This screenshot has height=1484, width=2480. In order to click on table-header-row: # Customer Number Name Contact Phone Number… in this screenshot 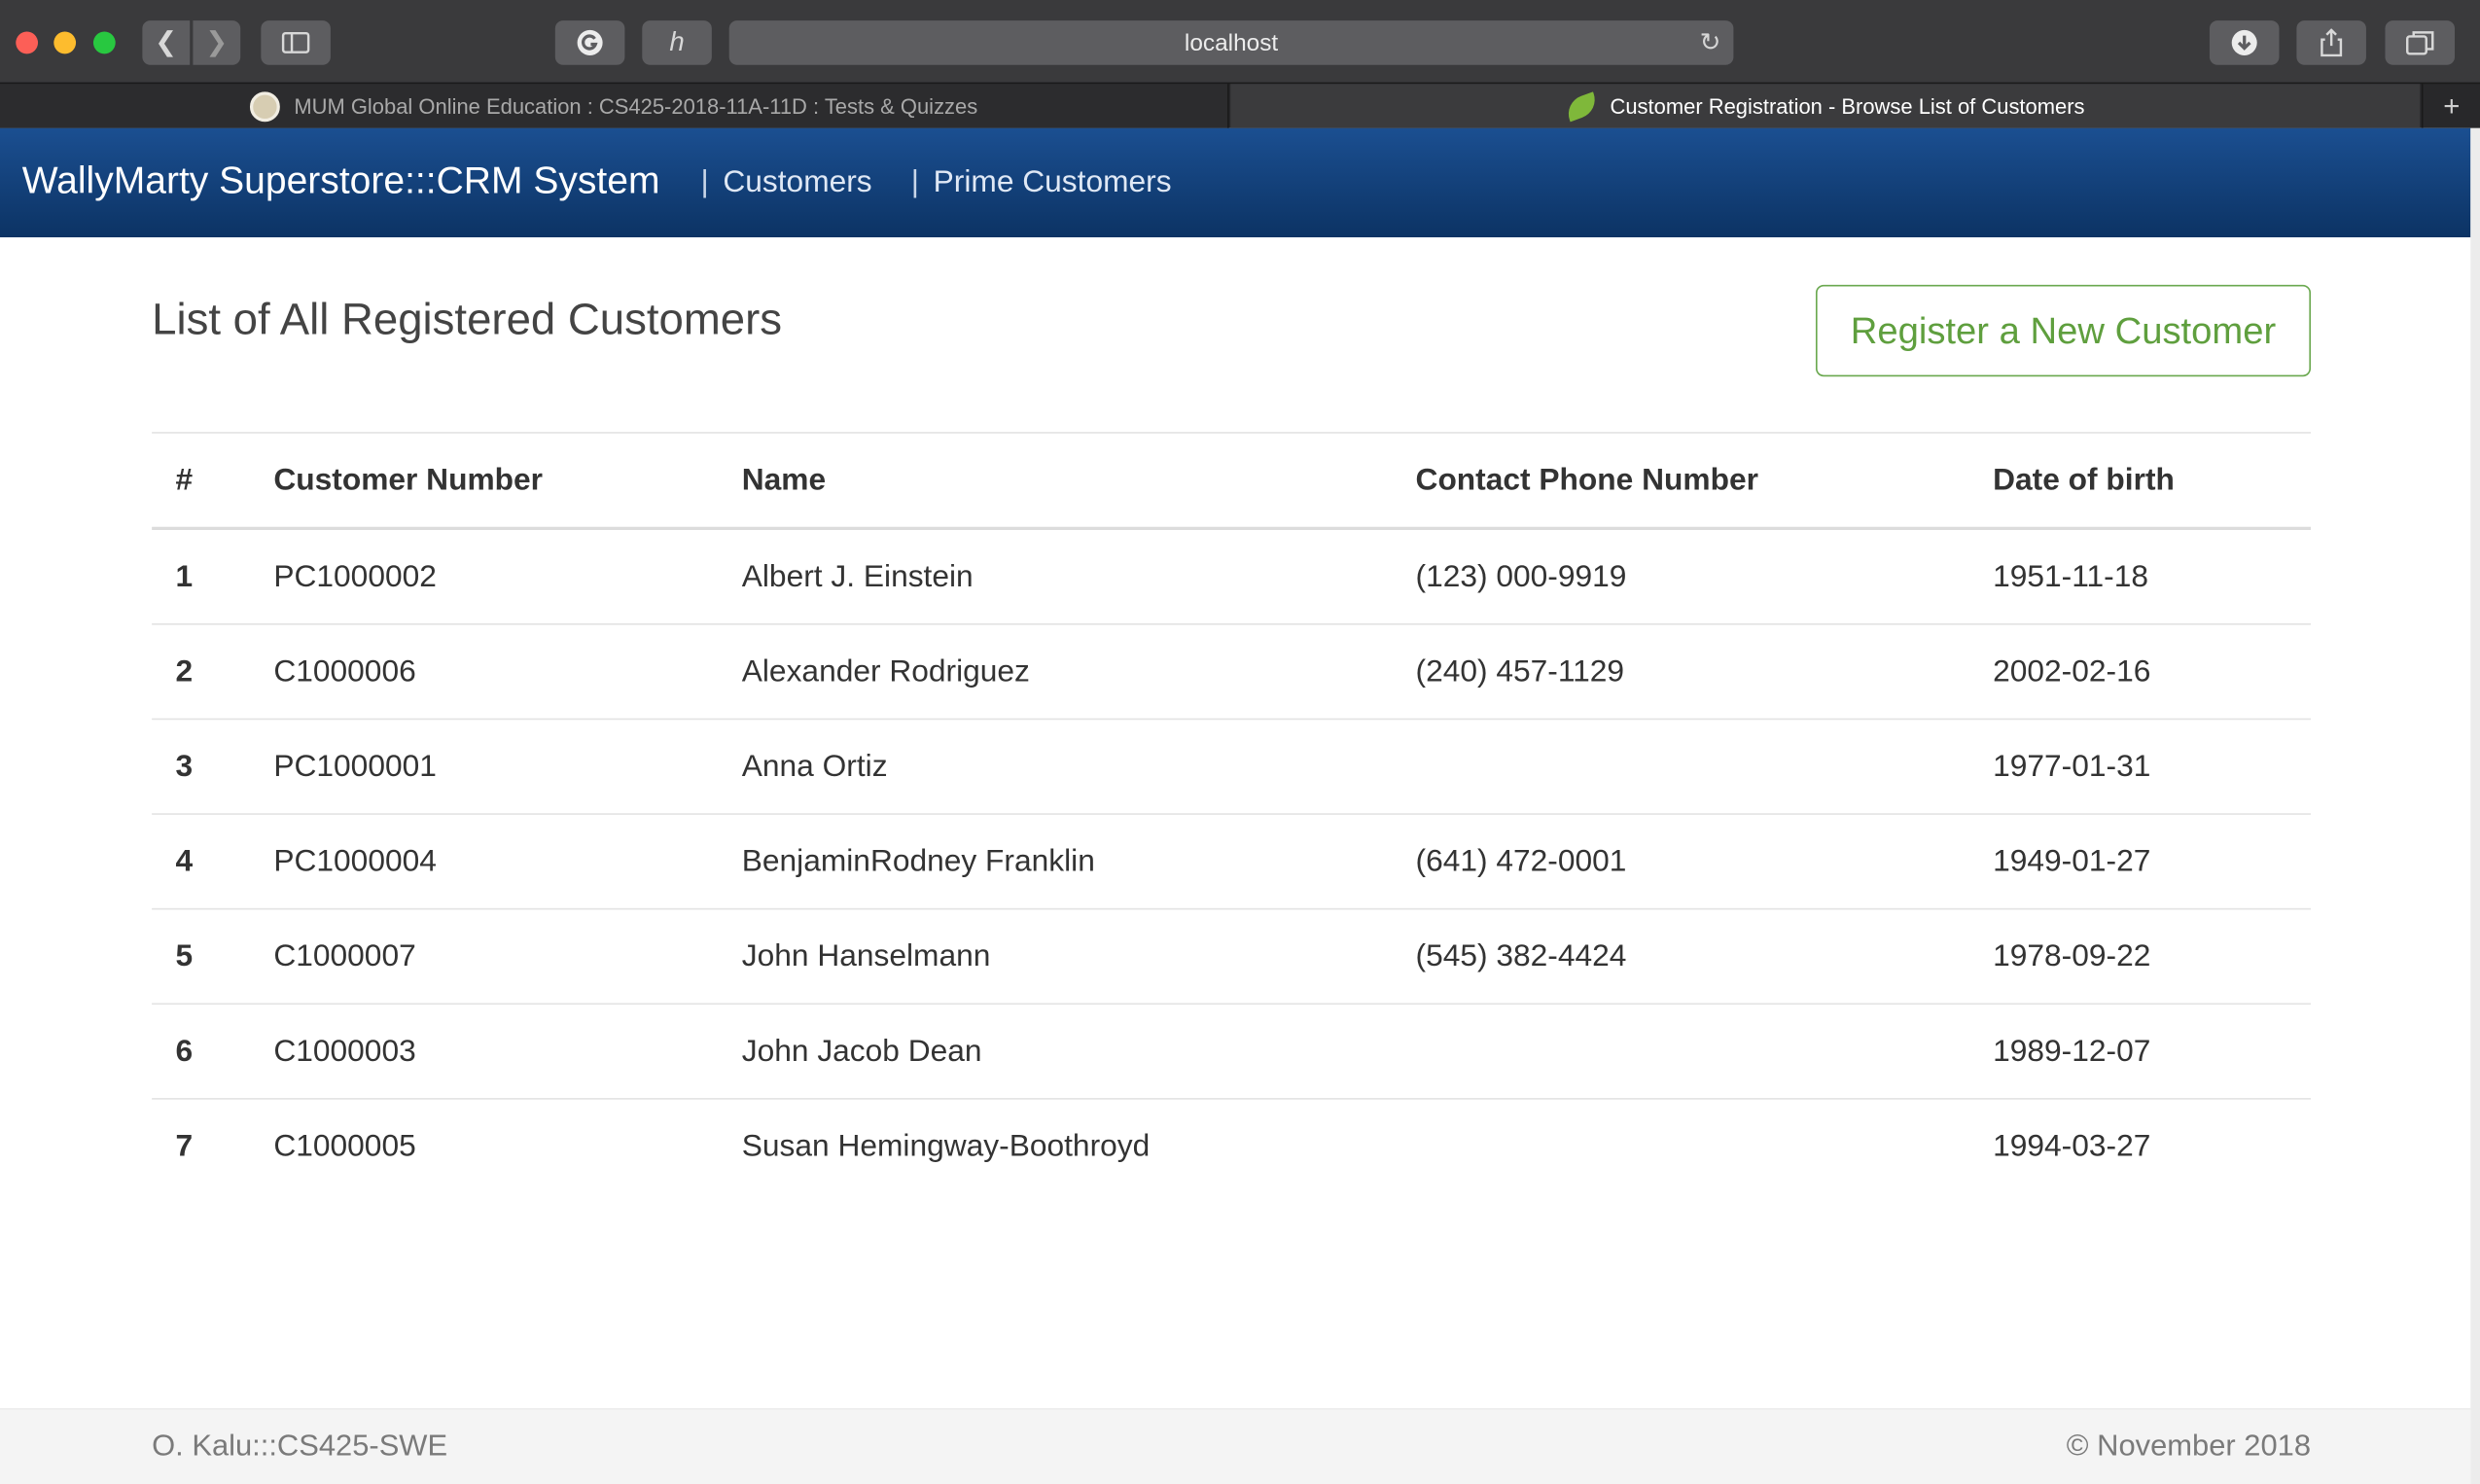, I will do `click(1232, 483)`.